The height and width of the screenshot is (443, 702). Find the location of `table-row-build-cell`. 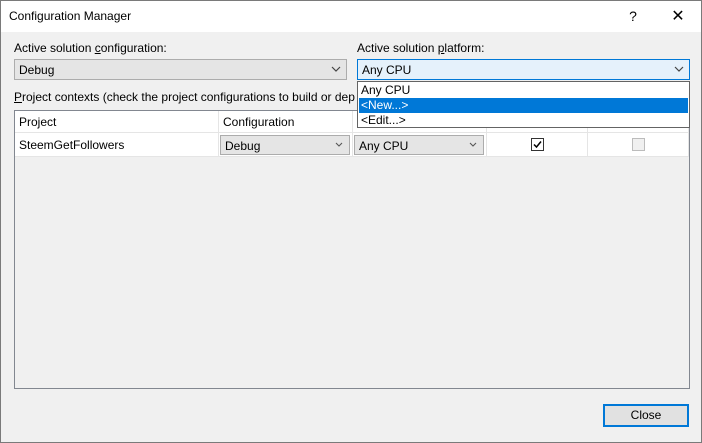

table-row-build-cell is located at coordinates (537, 145).